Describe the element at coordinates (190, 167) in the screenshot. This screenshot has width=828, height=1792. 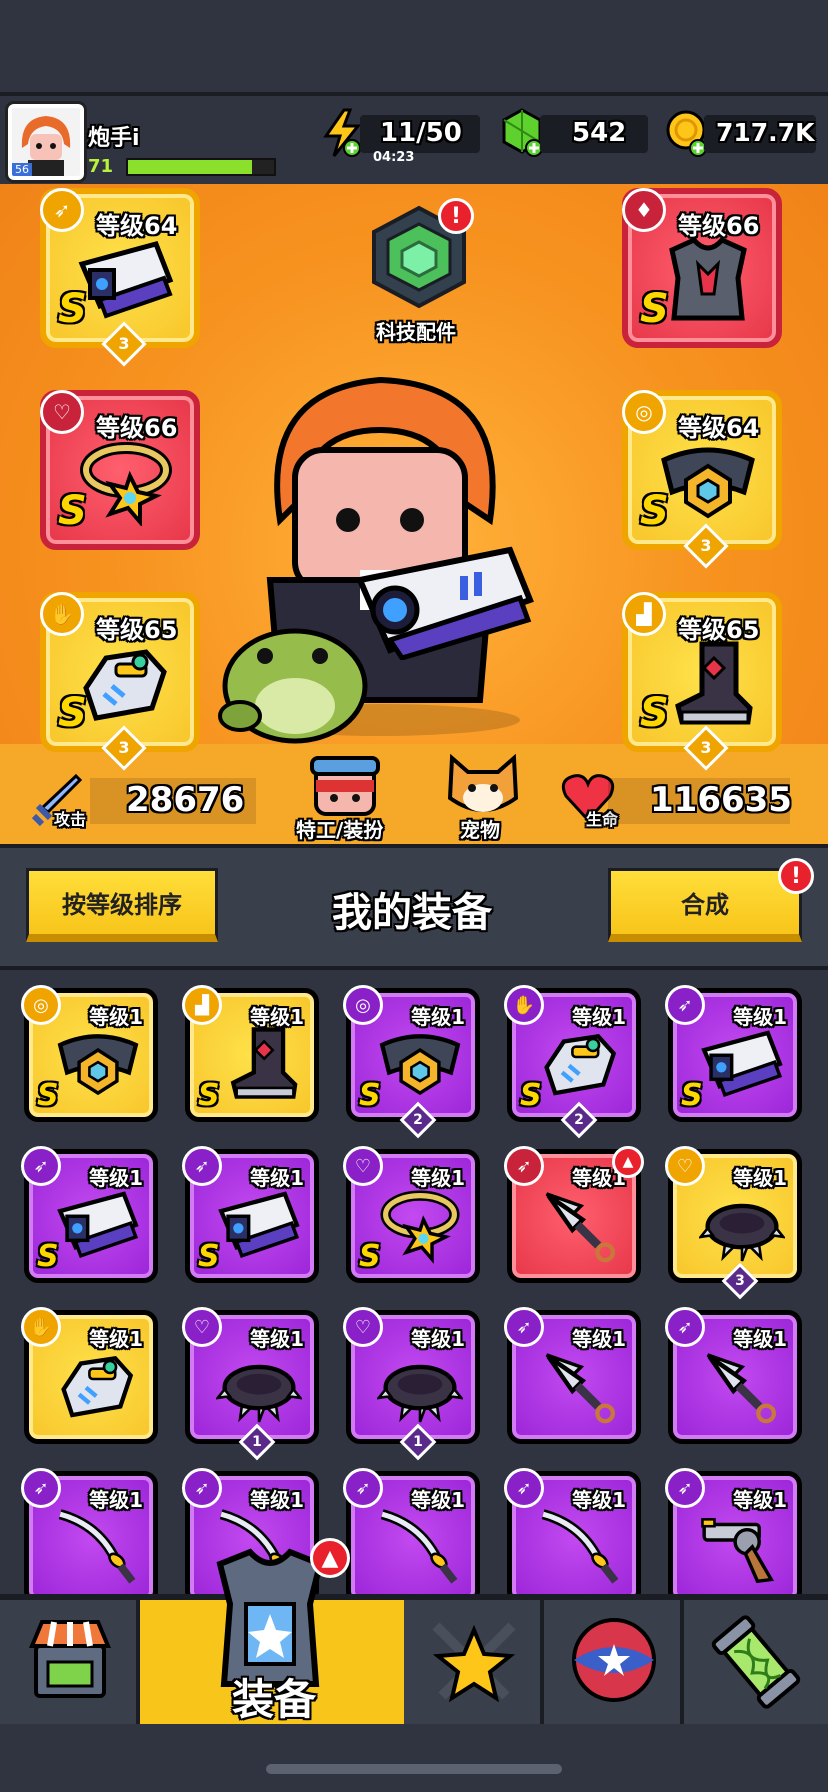
I see `xp-bar-fill` at that location.